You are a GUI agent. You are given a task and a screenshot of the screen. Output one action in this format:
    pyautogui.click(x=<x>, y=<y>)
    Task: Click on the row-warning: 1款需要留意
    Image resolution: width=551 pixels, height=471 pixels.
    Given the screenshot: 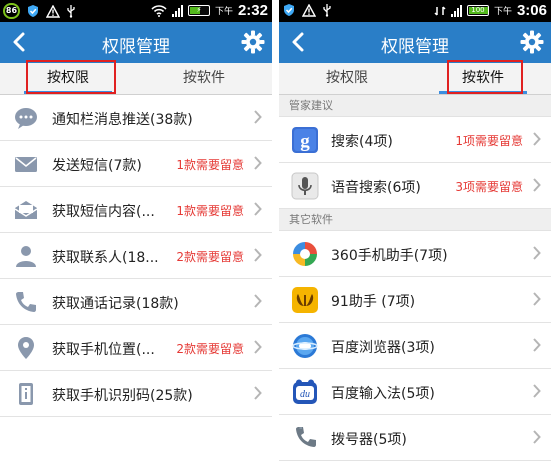 What is the action you would take?
    pyautogui.click(x=210, y=165)
    